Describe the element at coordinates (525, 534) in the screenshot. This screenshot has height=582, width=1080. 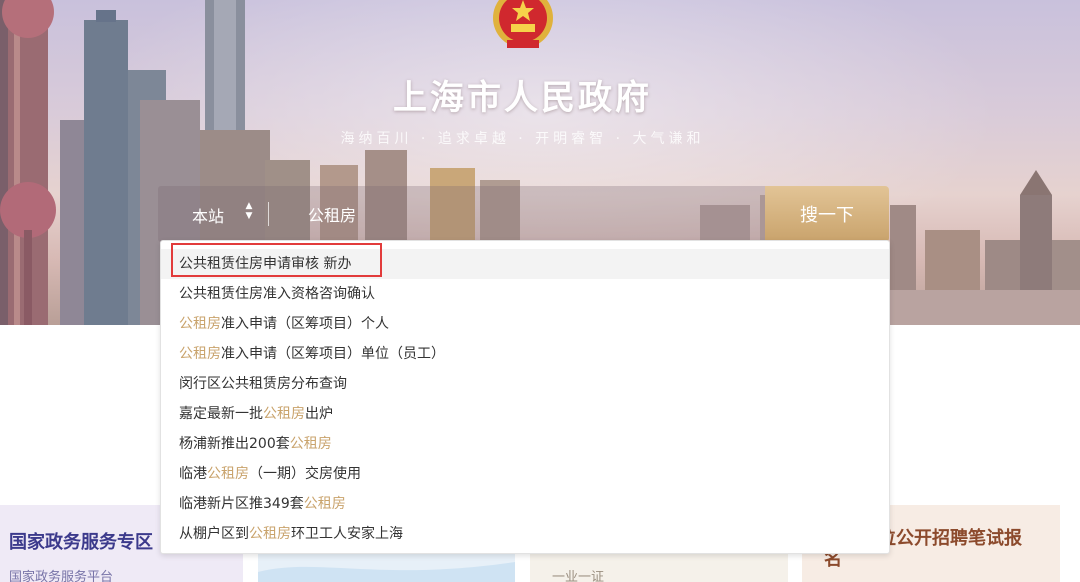
I see `suggestion-item: 从棚户区到公租房环卫工人安家上海` at that location.